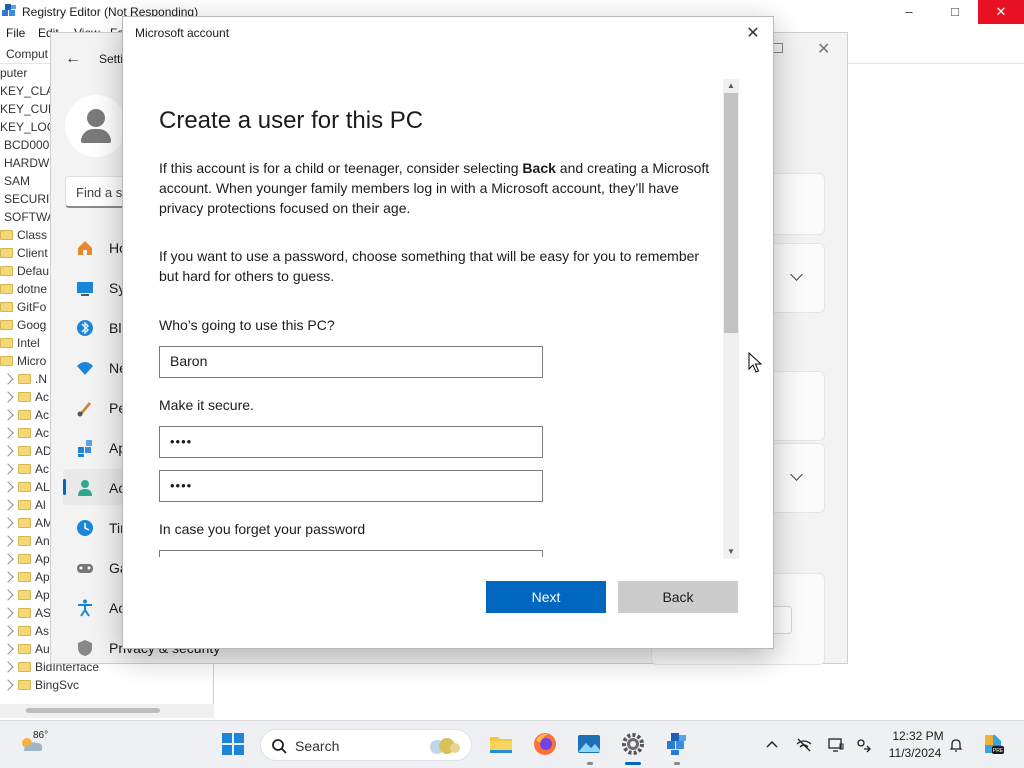 The image size is (1024, 768). Describe the element at coordinates (30, 145) in the screenshot. I see `registry-tree-node: BCD0000` at that location.